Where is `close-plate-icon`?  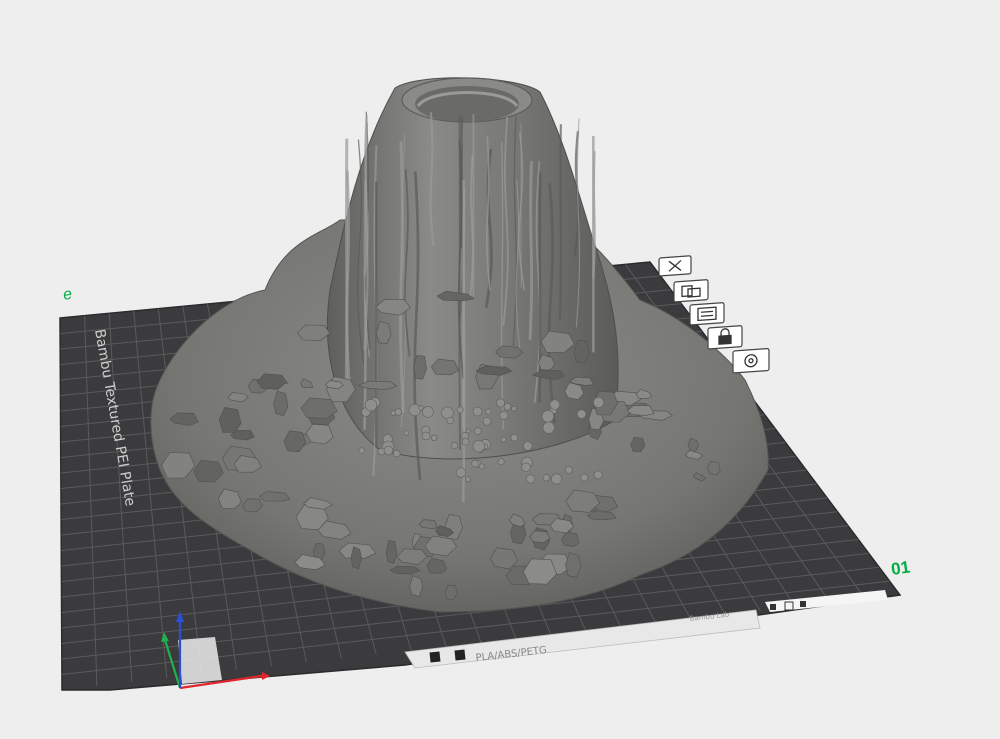
close-plate-icon is located at coordinates (675, 266).